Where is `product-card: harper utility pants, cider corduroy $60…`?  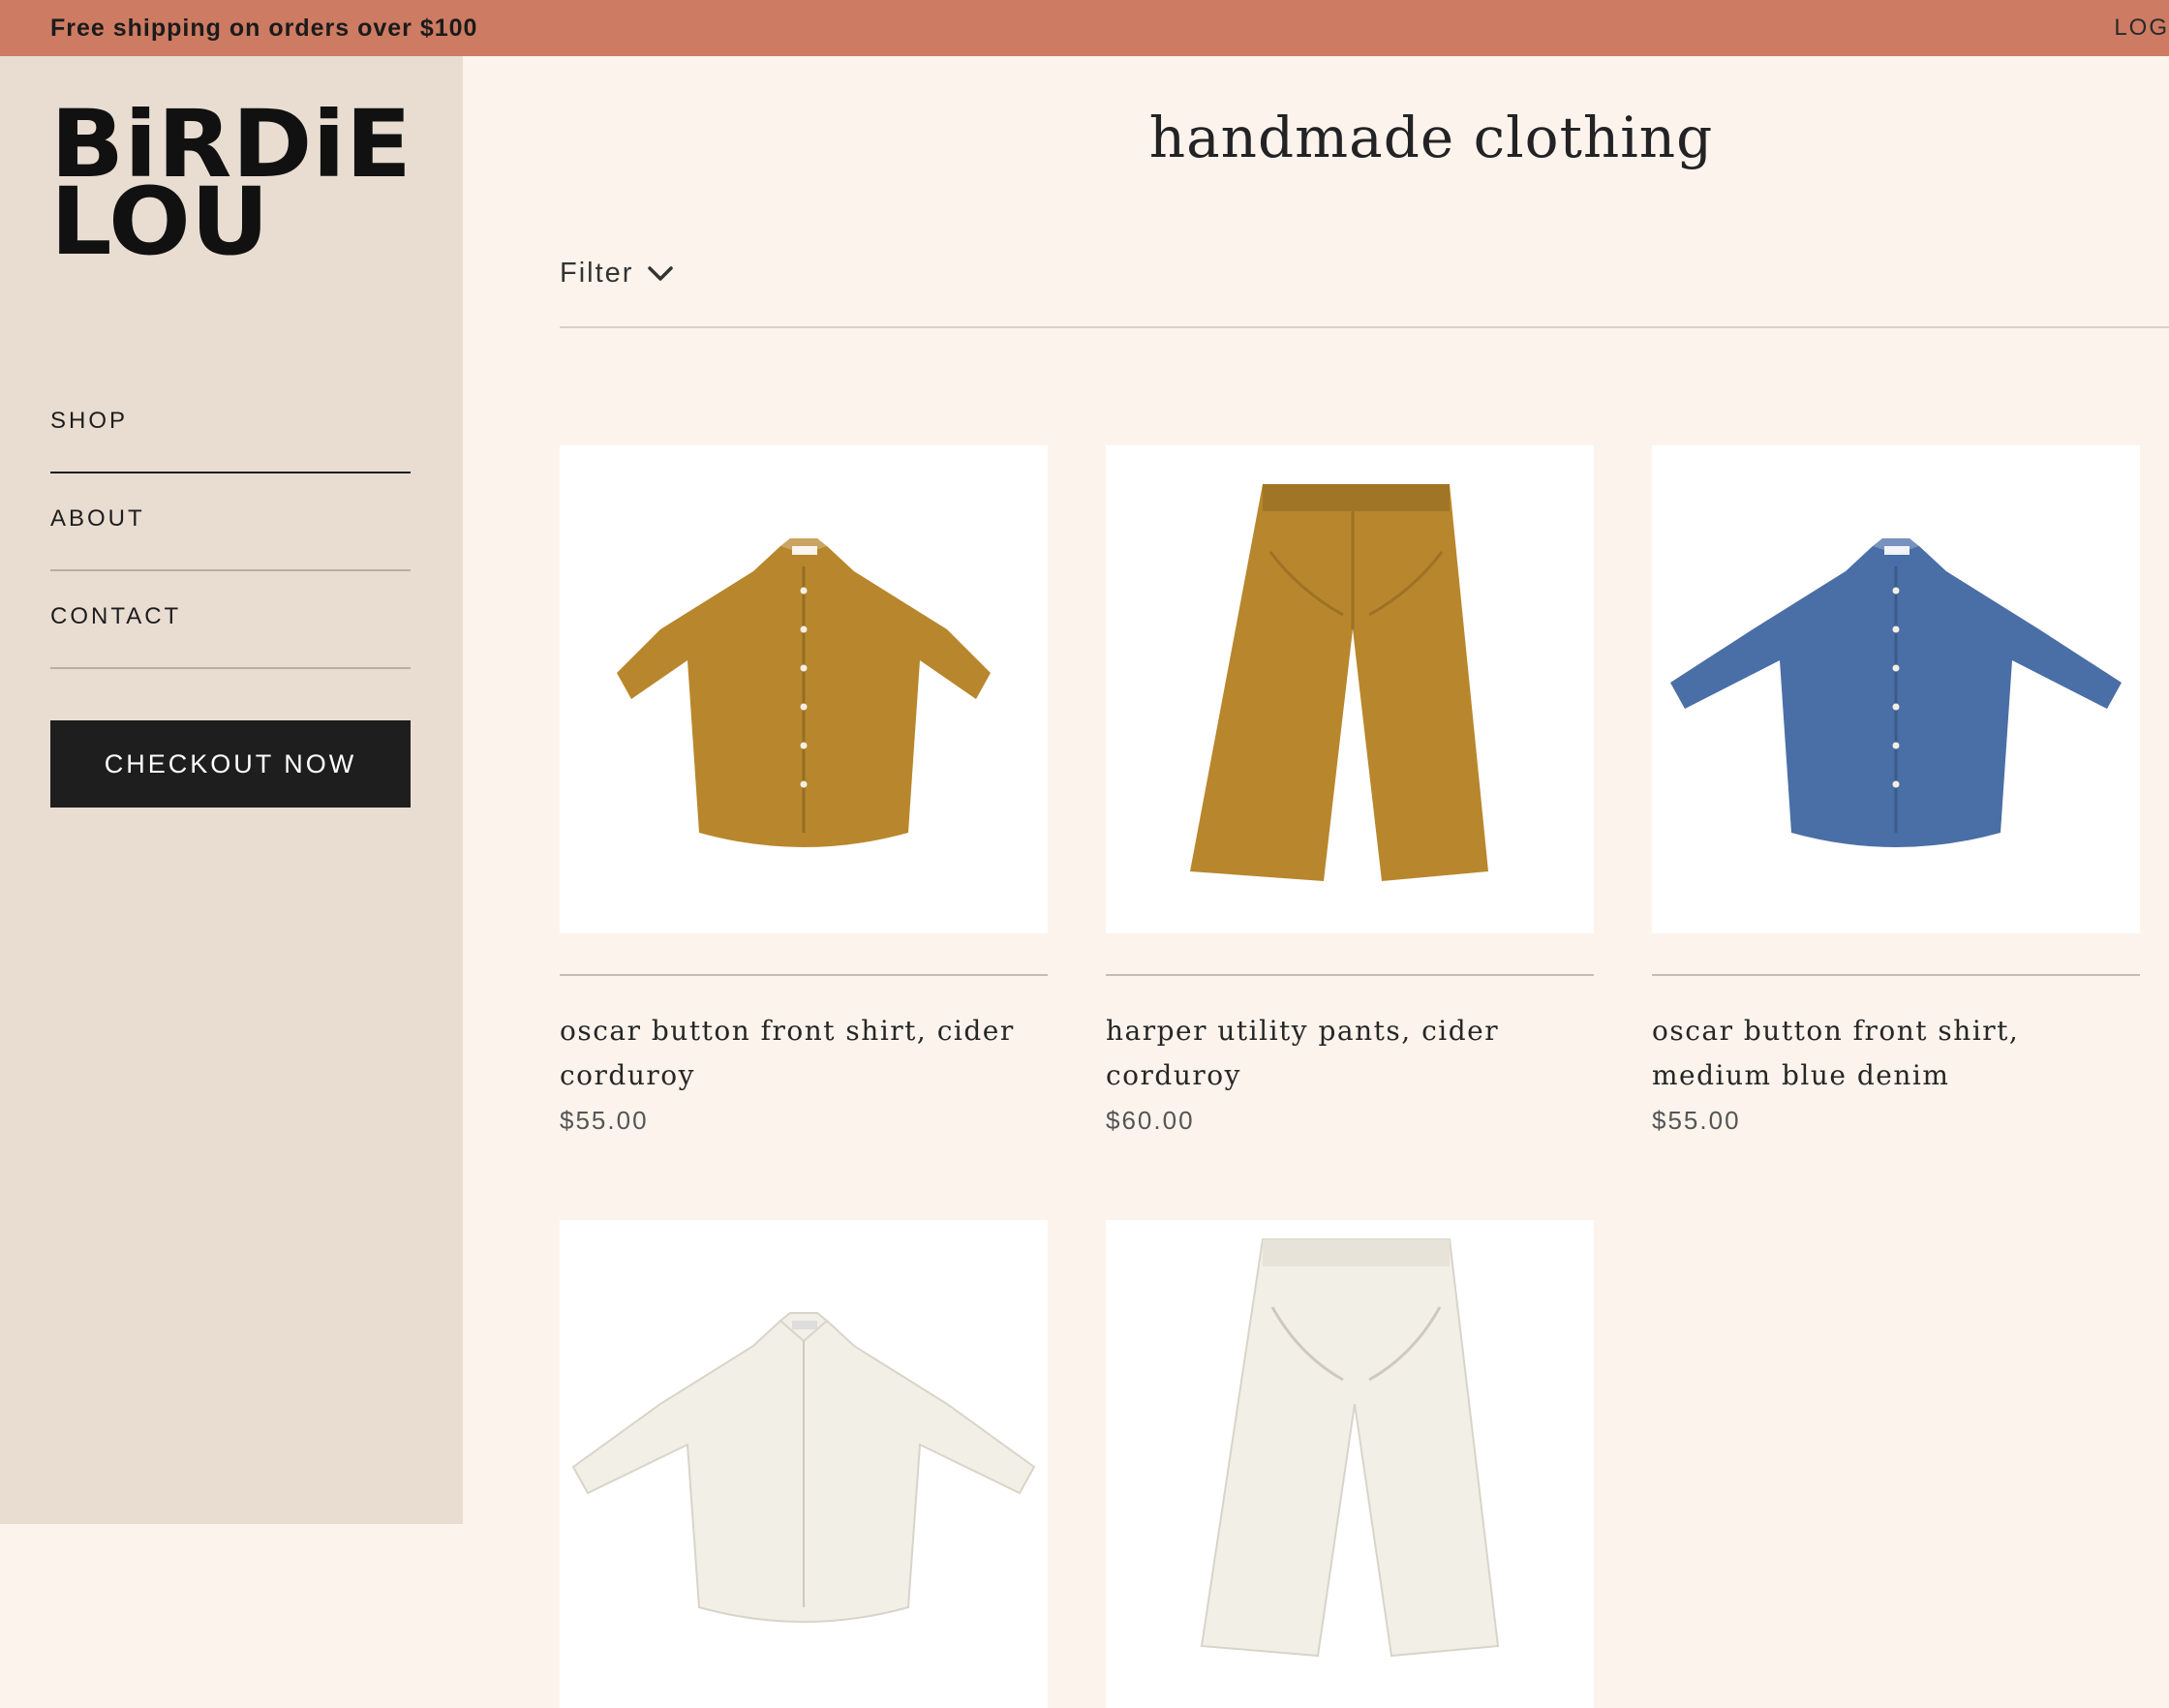
product-card: harper utility pants, cider corduroy $60… is located at coordinates (1350, 794).